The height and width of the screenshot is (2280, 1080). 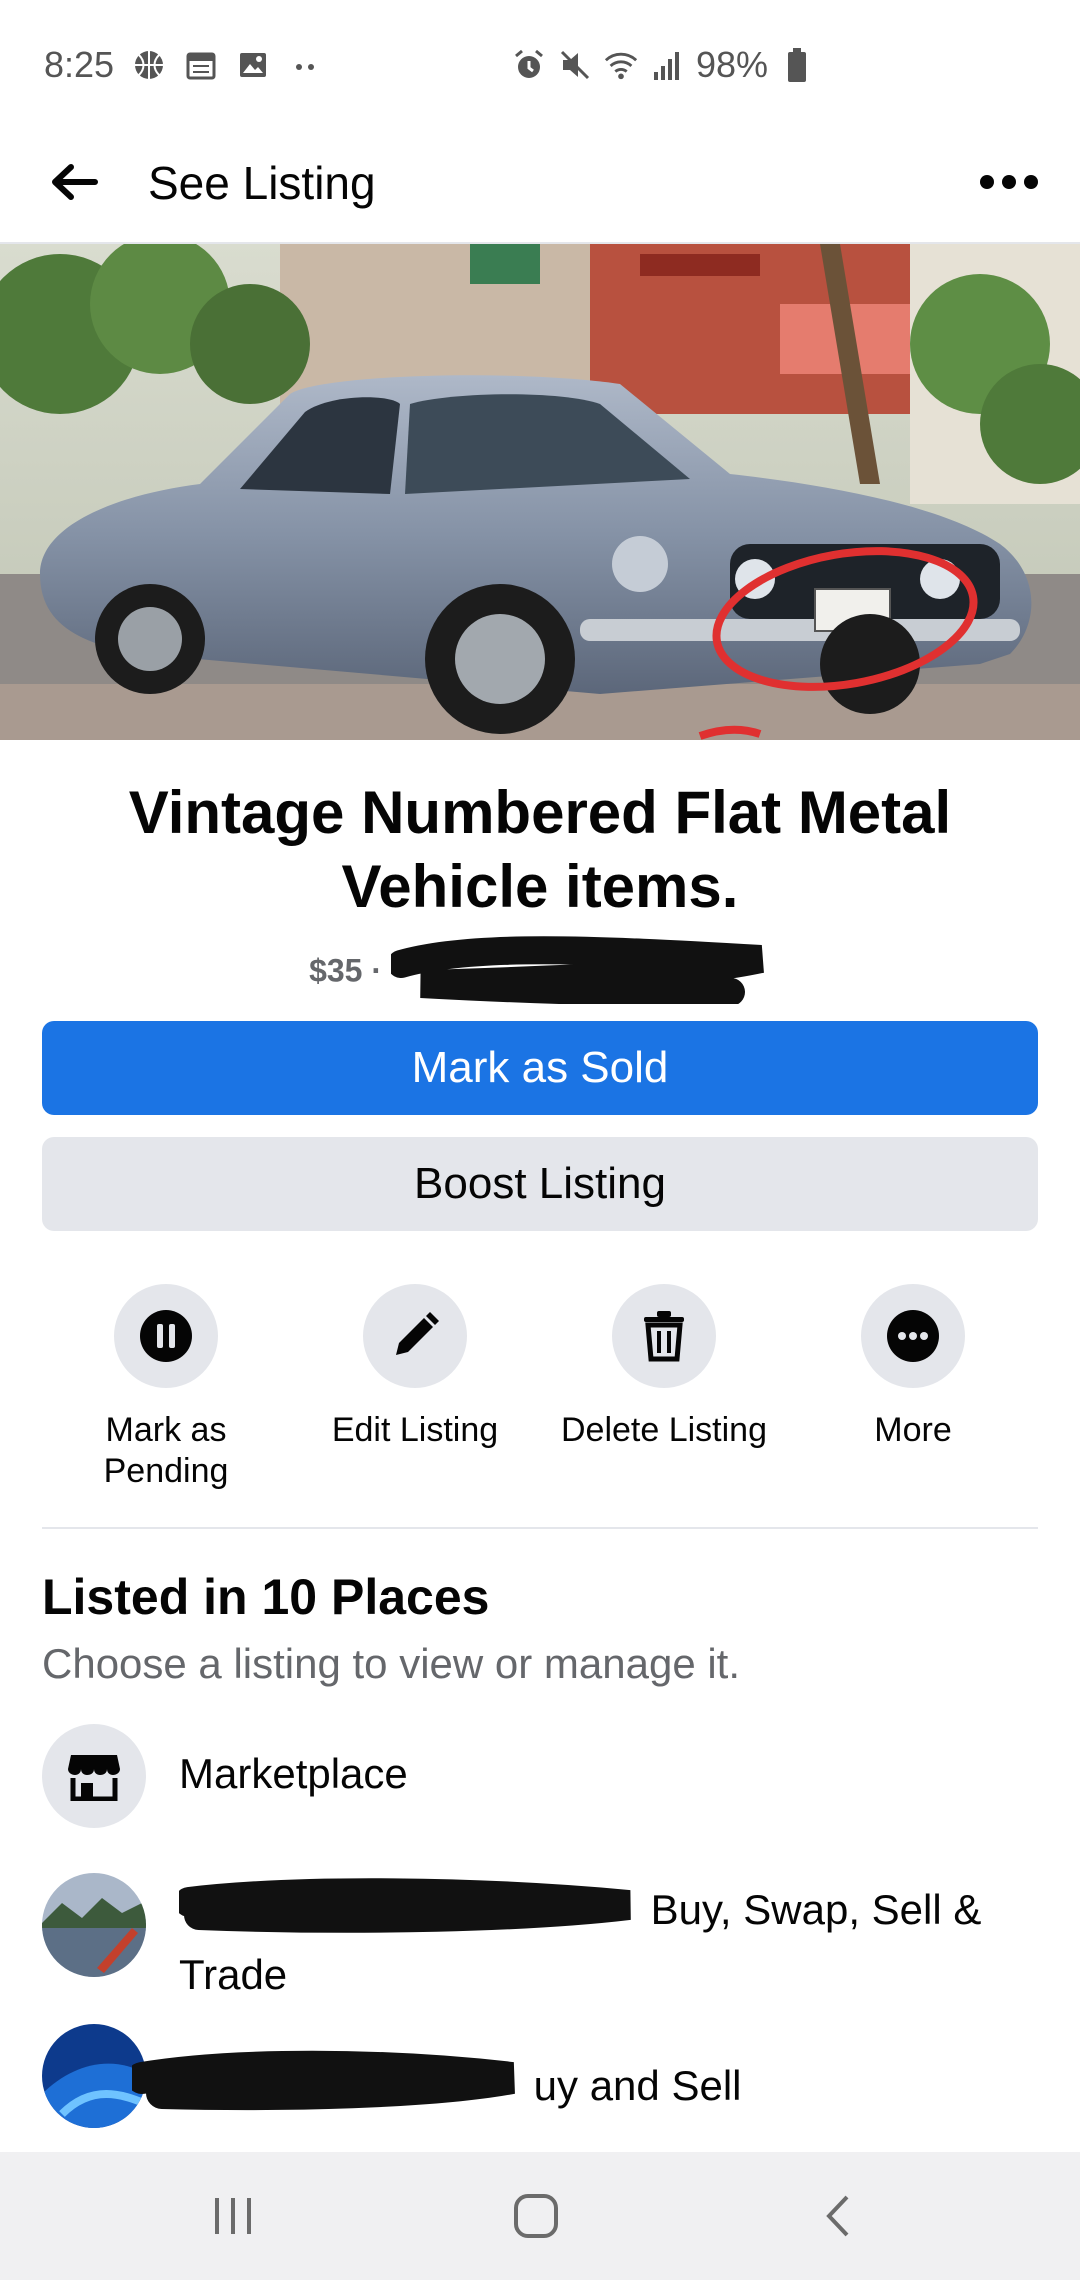 I want to click on place-label-wrap: Buy, Swap, Sell & Trade, so click(x=606, y=1939).